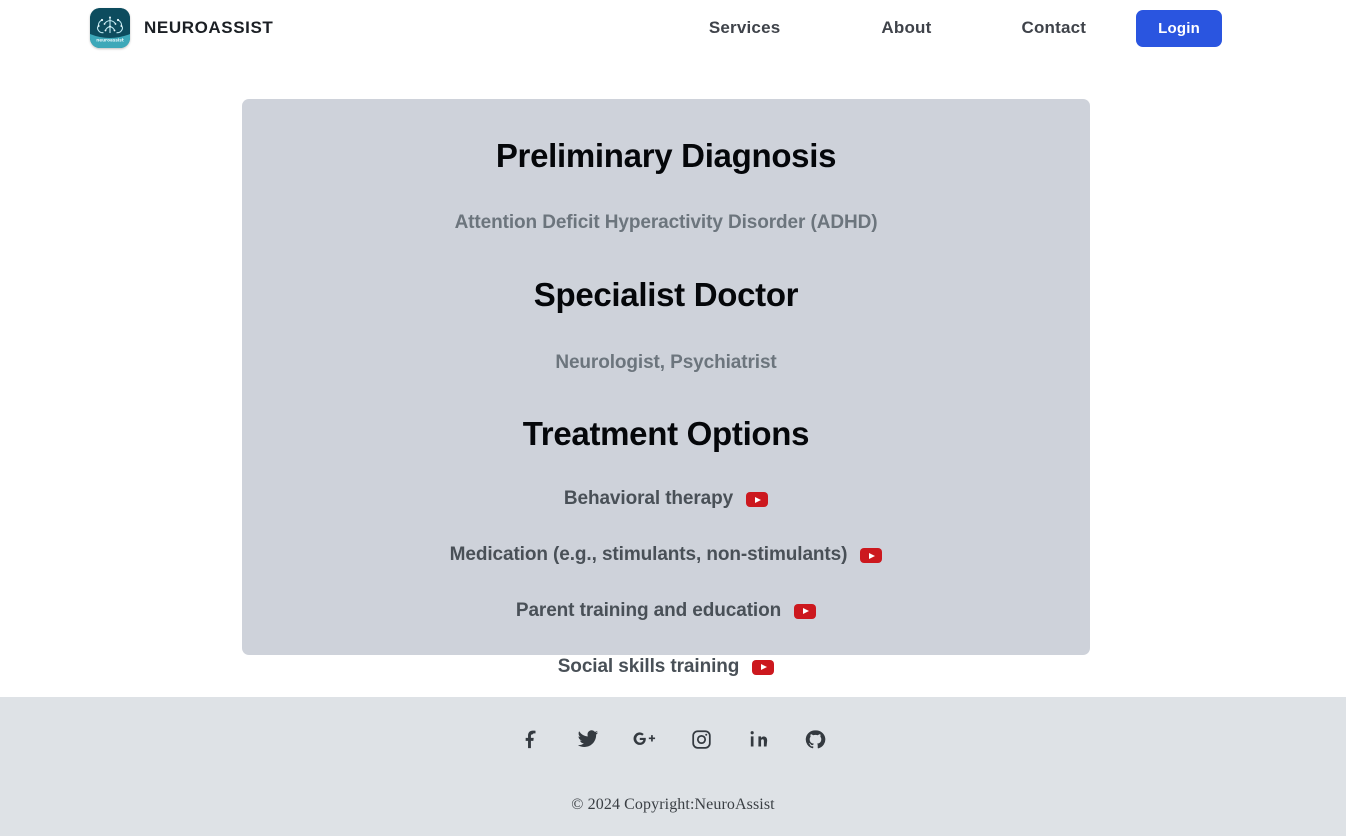 The image size is (1346, 836). What do you see at coordinates (209, 27) in the screenshot?
I see `brand-name: NEUROASSIST` at bounding box center [209, 27].